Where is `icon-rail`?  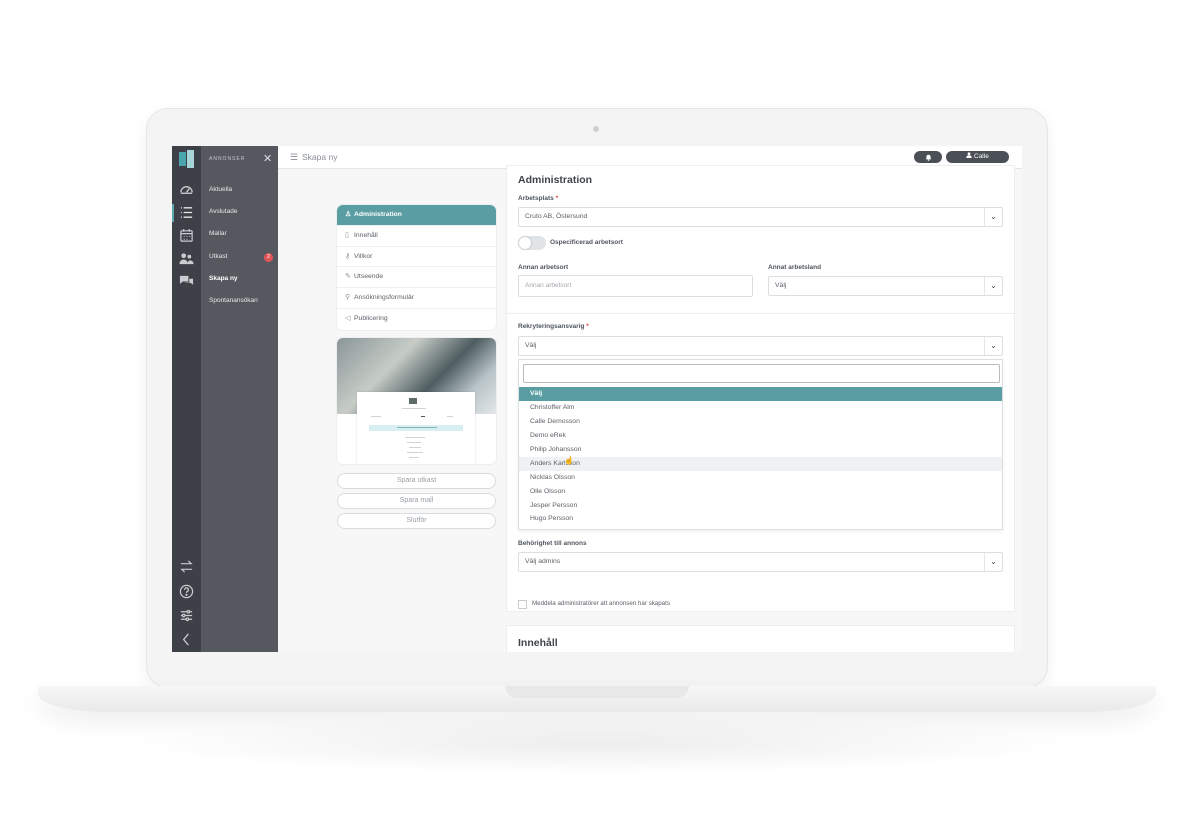
icon-rail is located at coordinates (186, 399).